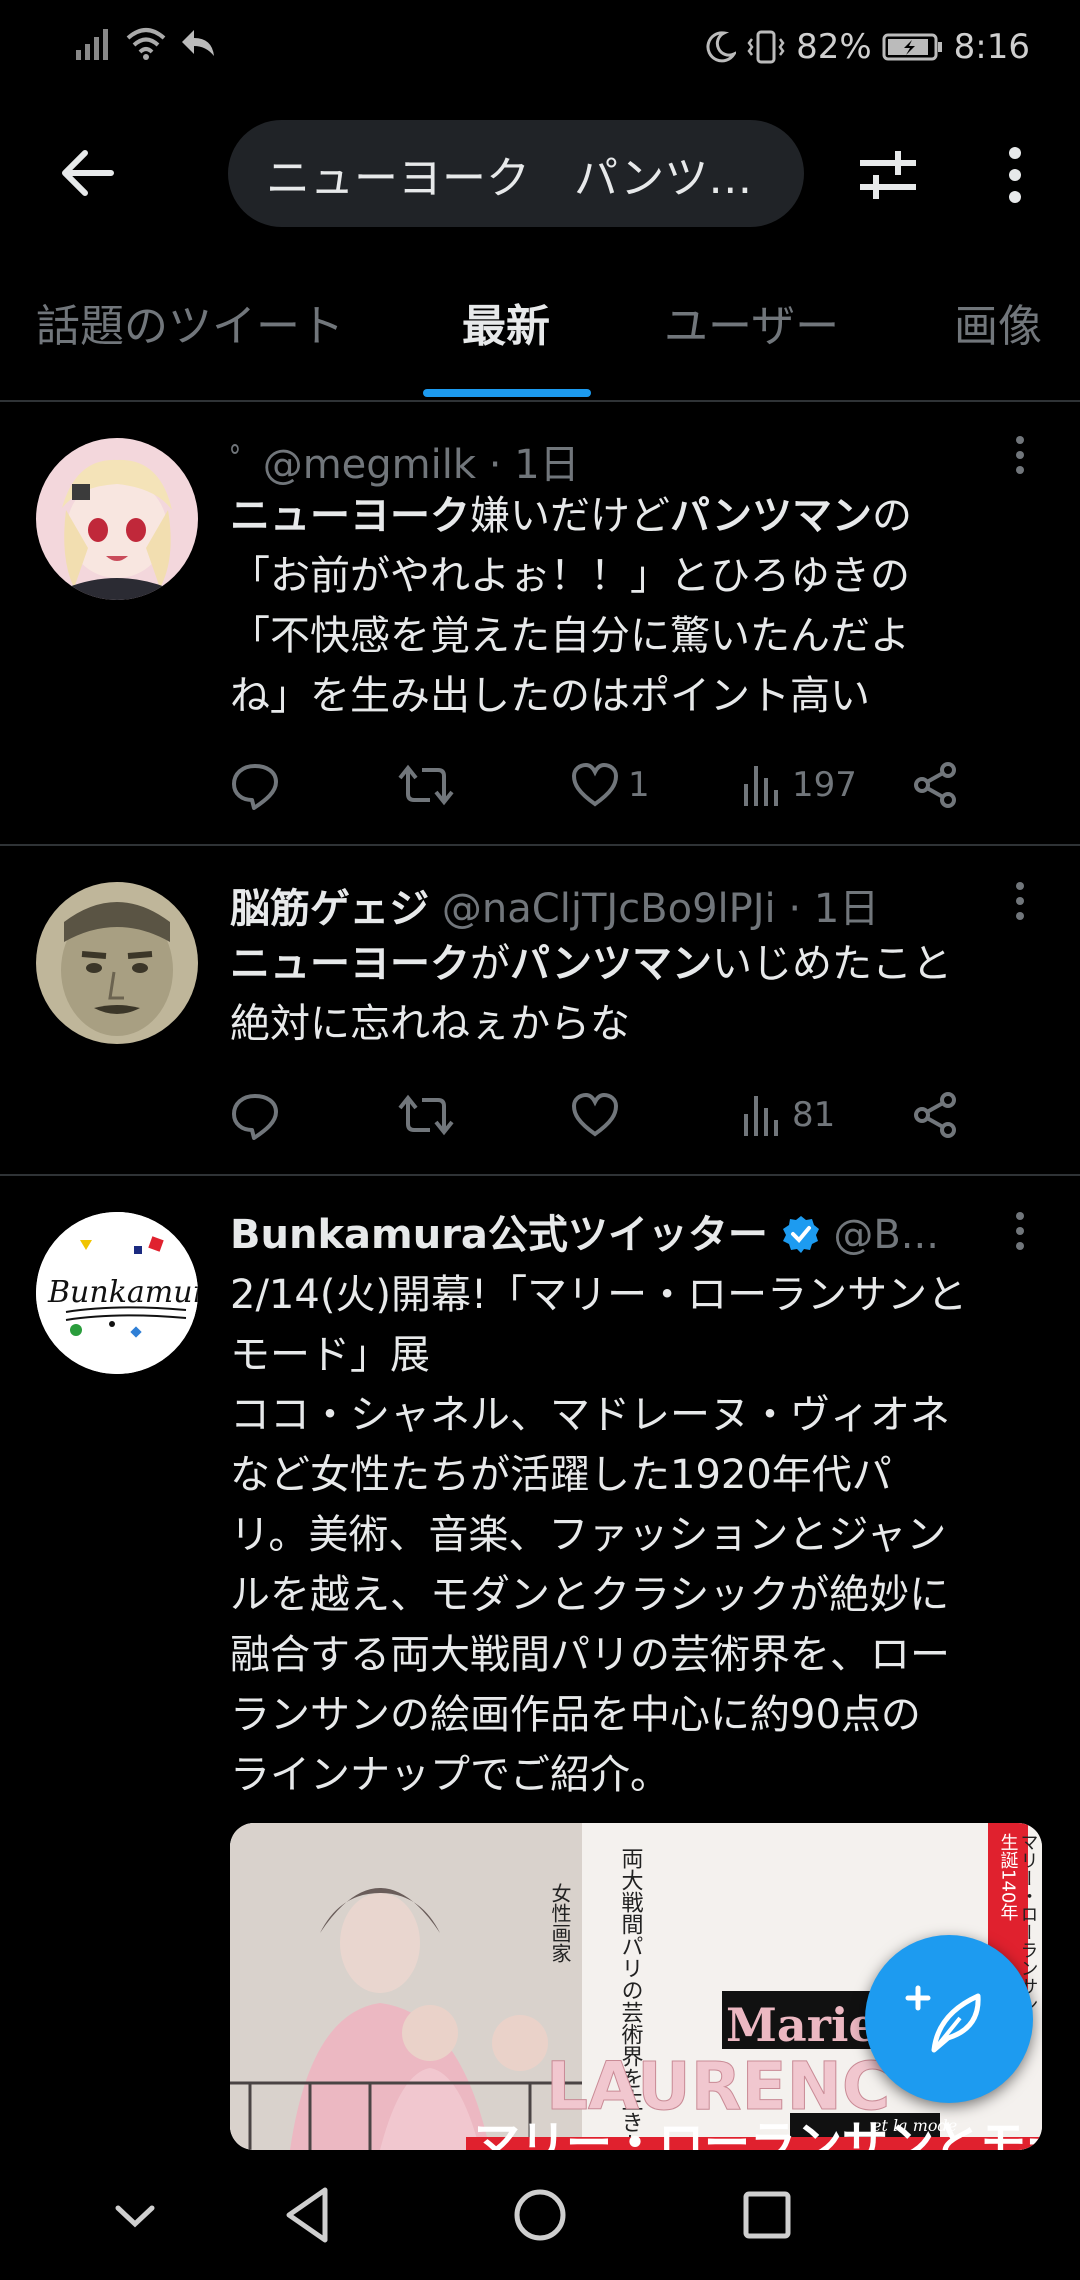  I want to click on recents-nav-icon, so click(767, 2215).